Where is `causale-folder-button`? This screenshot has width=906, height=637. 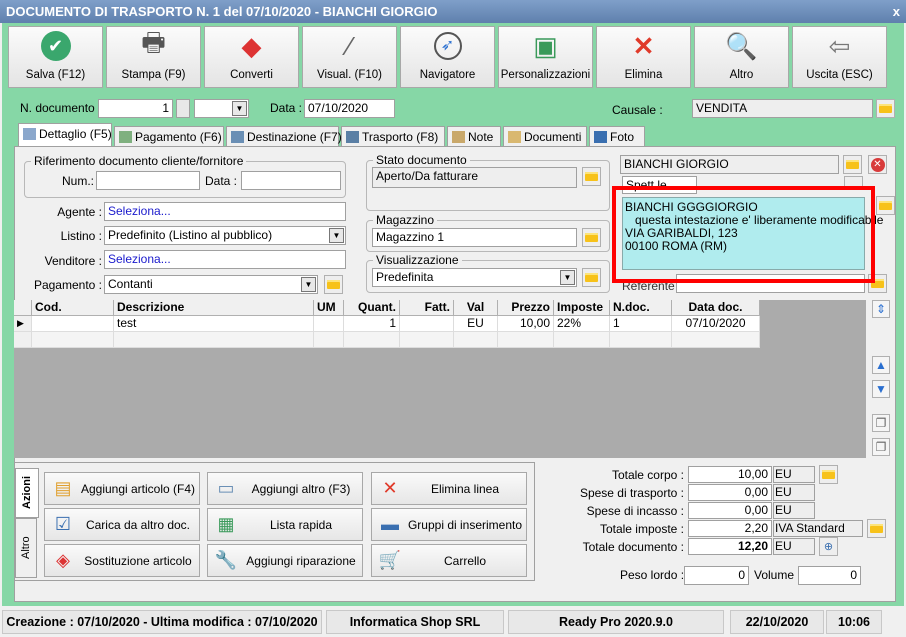 causale-folder-button is located at coordinates (885, 108).